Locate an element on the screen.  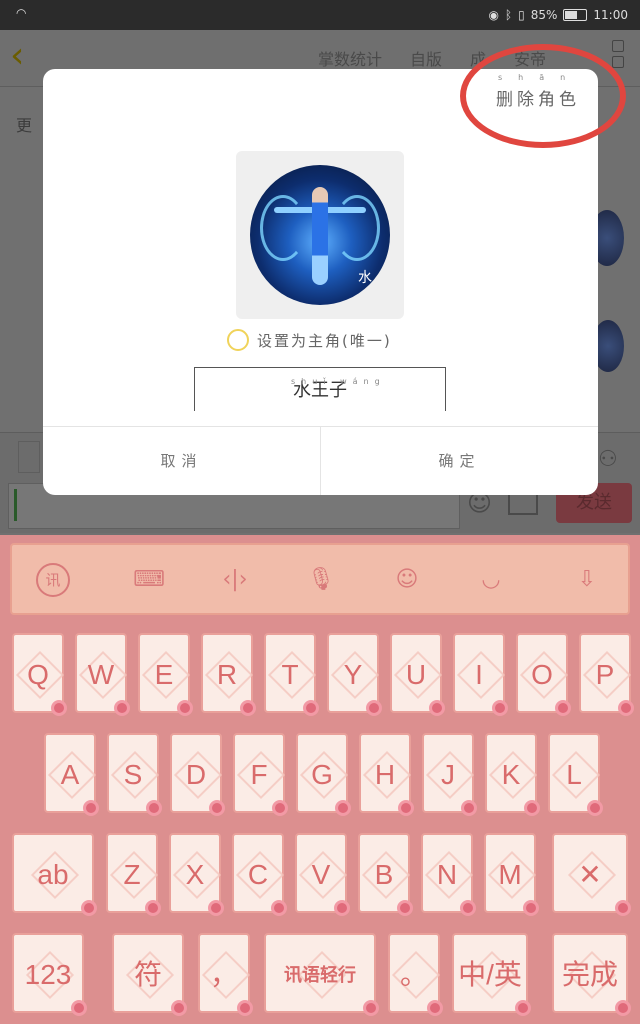
key-period-label: 。 is located at coordinates (413, 974).